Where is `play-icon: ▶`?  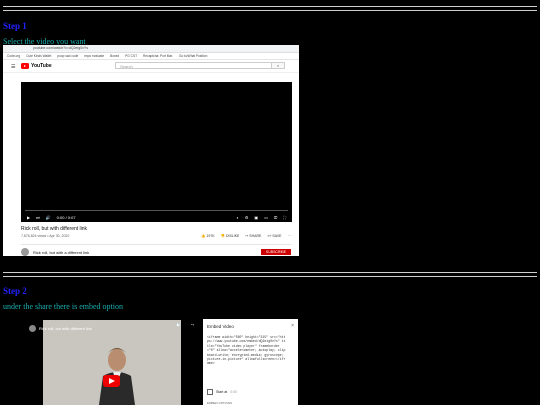
play-icon: ▶ is located at coordinates (28, 217).